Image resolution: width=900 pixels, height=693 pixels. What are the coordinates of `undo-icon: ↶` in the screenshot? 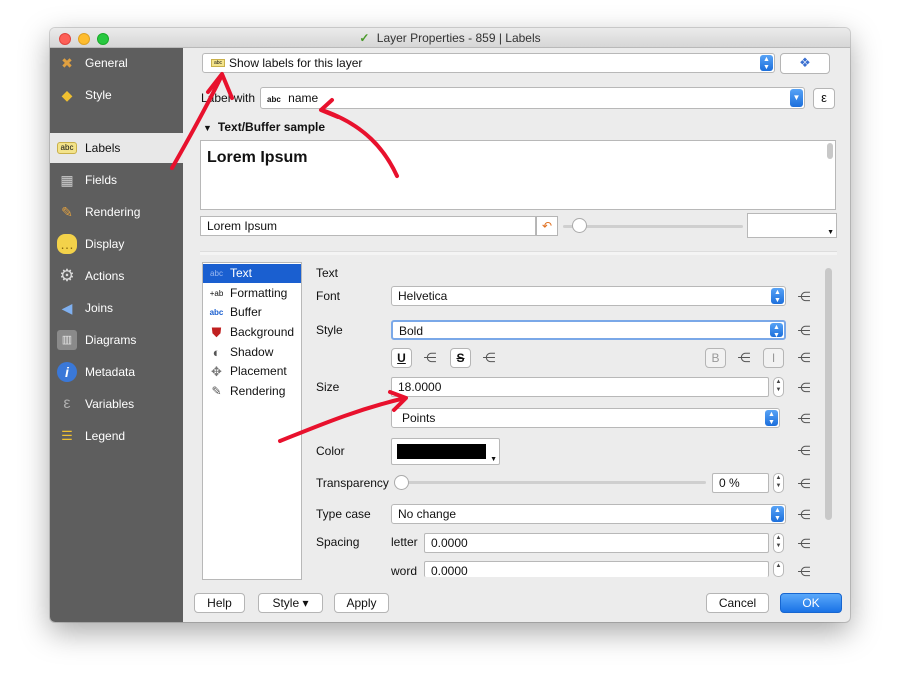 It's located at (547, 226).